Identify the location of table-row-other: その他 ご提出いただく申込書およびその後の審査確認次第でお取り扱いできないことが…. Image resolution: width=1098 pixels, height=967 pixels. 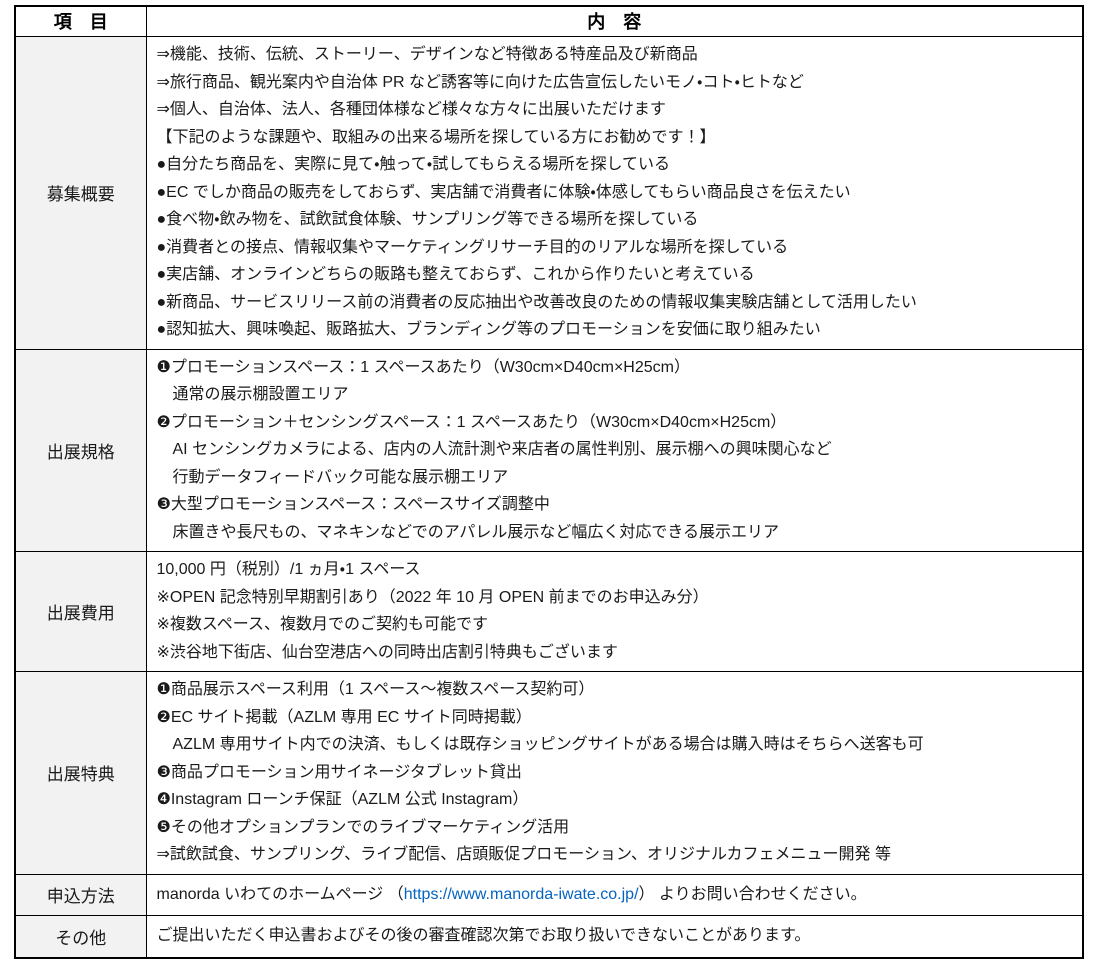
(549, 936).